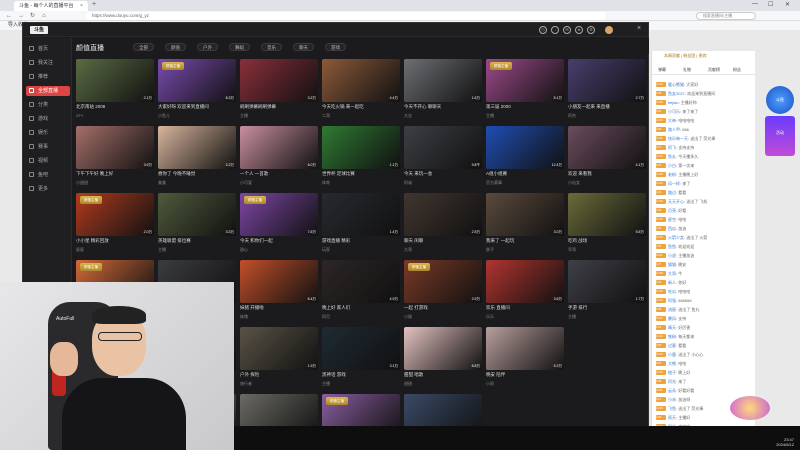 The height and width of the screenshot is (450, 800). Describe the element at coordinates (361, 225) in the screenshot. I see `stream-card: 1.4万 游戏直播 精彩 玩家` at that location.